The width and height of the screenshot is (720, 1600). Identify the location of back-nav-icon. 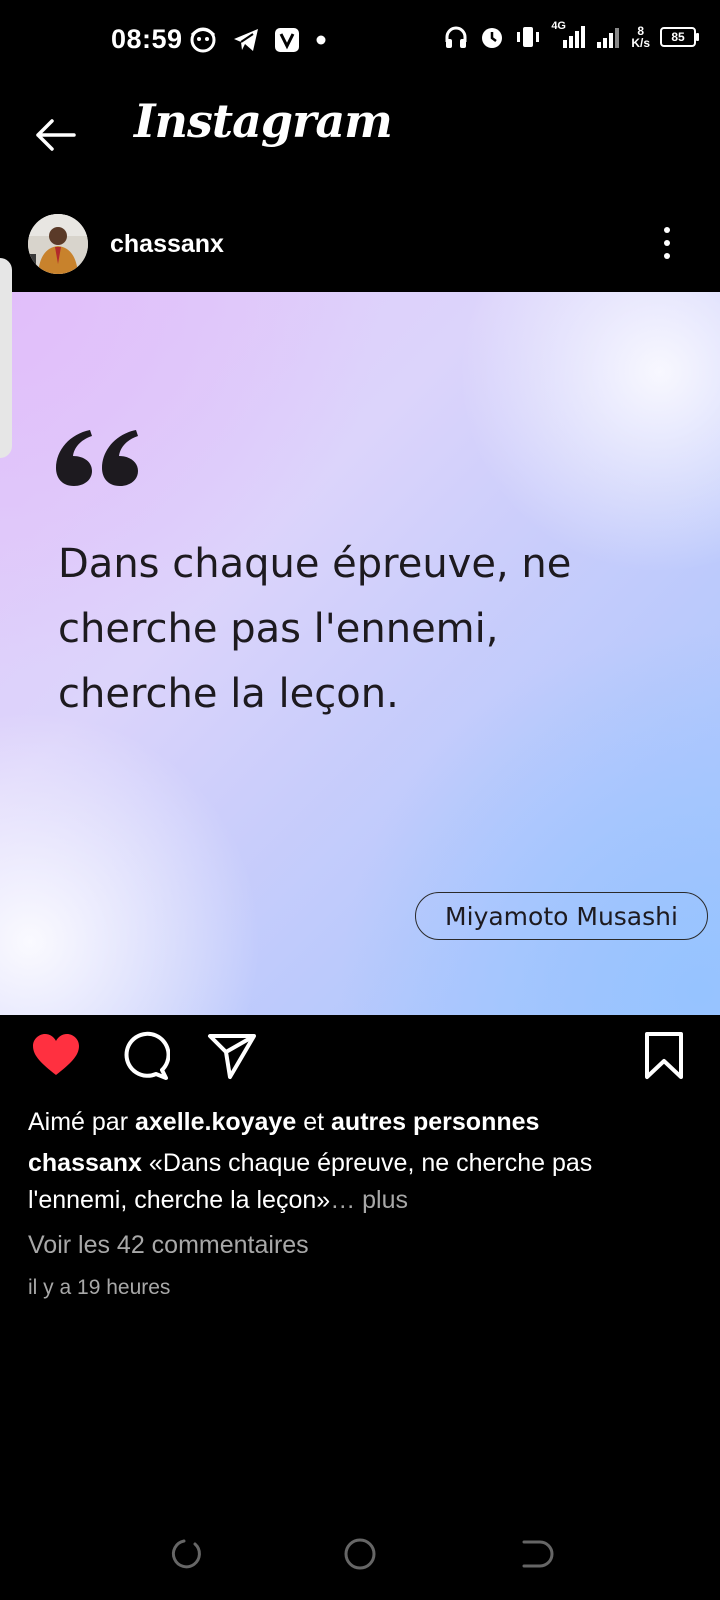
(538, 1554).